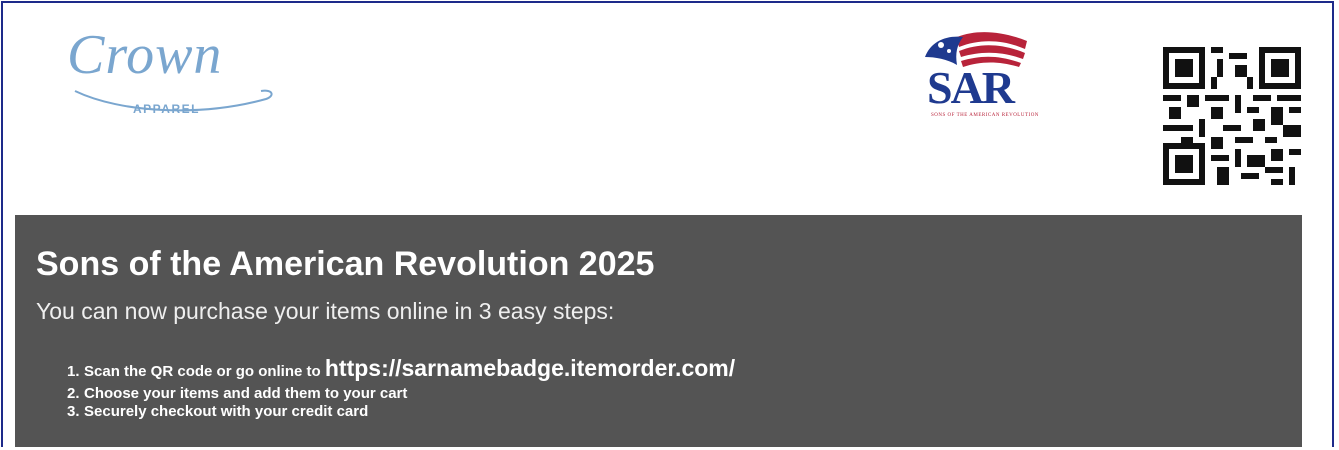  What do you see at coordinates (73, 393) in the screenshot?
I see `step-number: 2.` at bounding box center [73, 393].